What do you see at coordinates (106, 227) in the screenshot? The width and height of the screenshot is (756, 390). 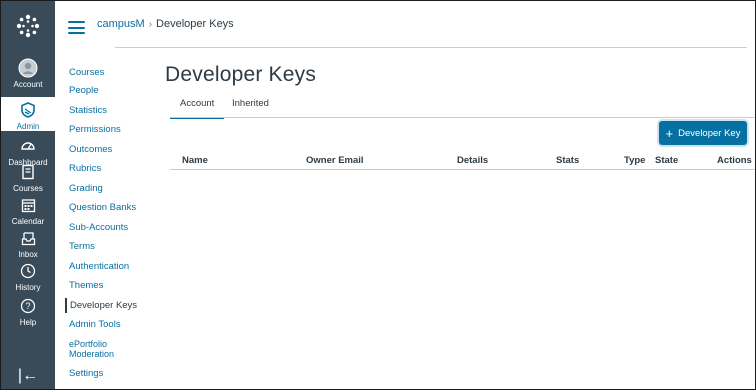 I see `subnav-sub-accounts: Sub-Accounts` at bounding box center [106, 227].